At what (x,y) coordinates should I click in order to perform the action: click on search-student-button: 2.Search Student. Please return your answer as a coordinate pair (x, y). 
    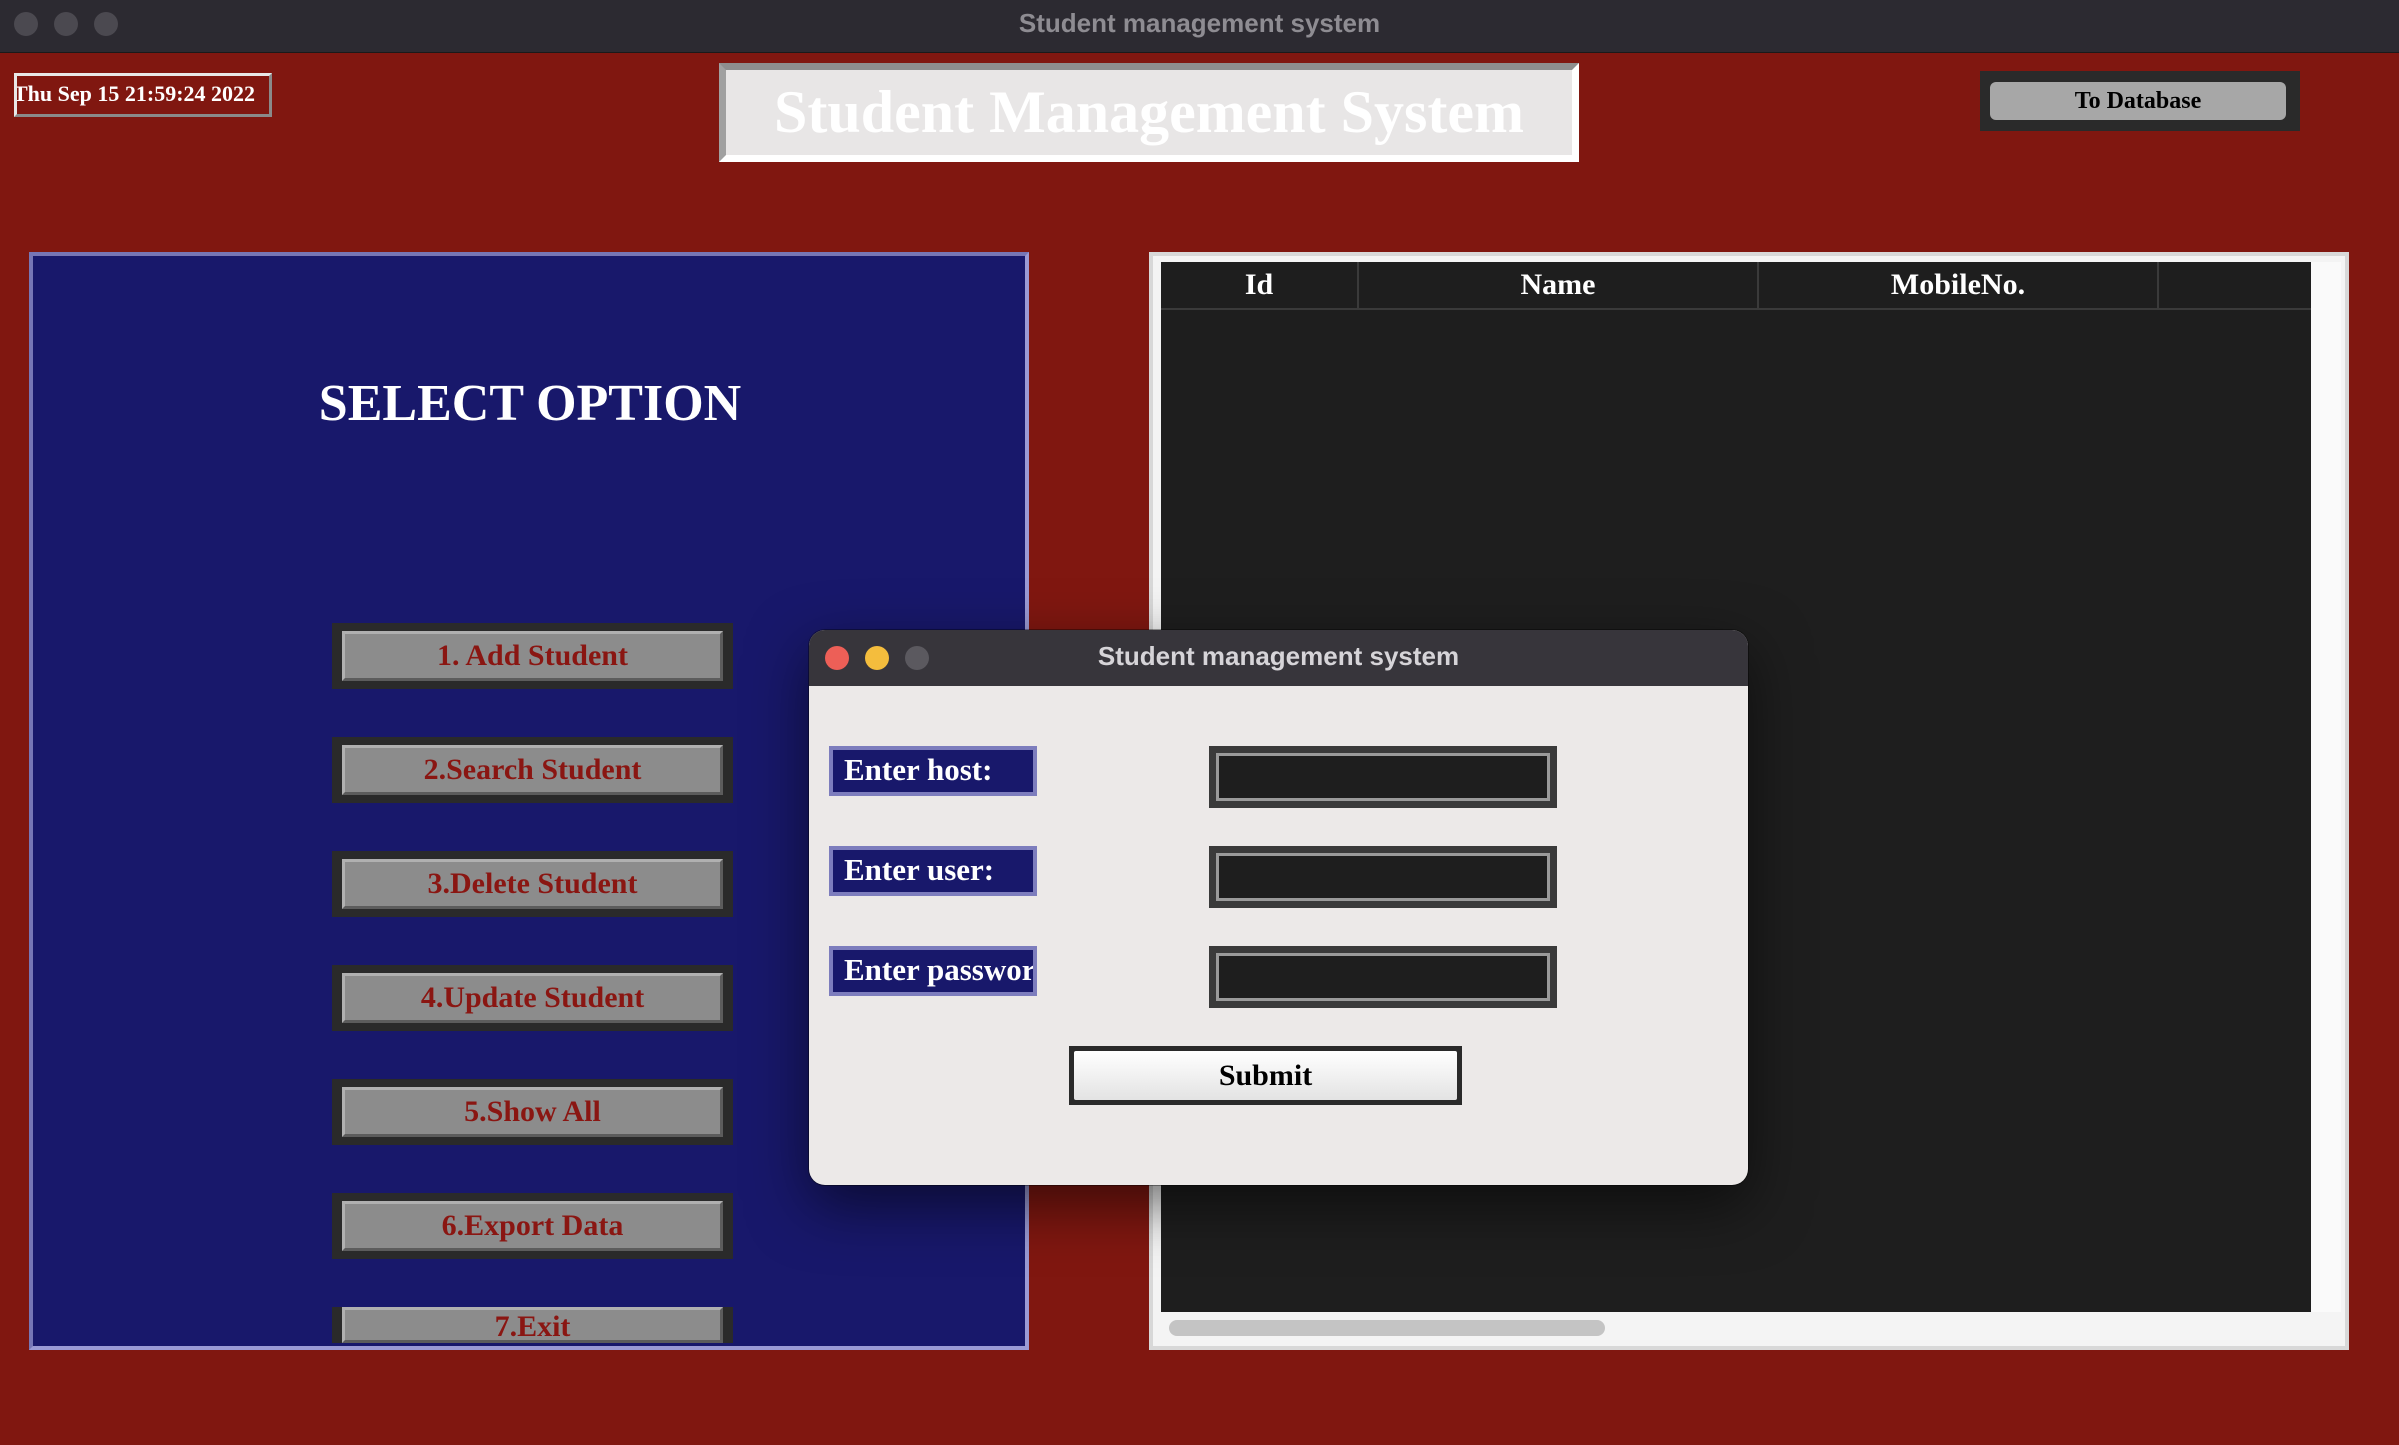
    Looking at the image, I should click on (532, 770).